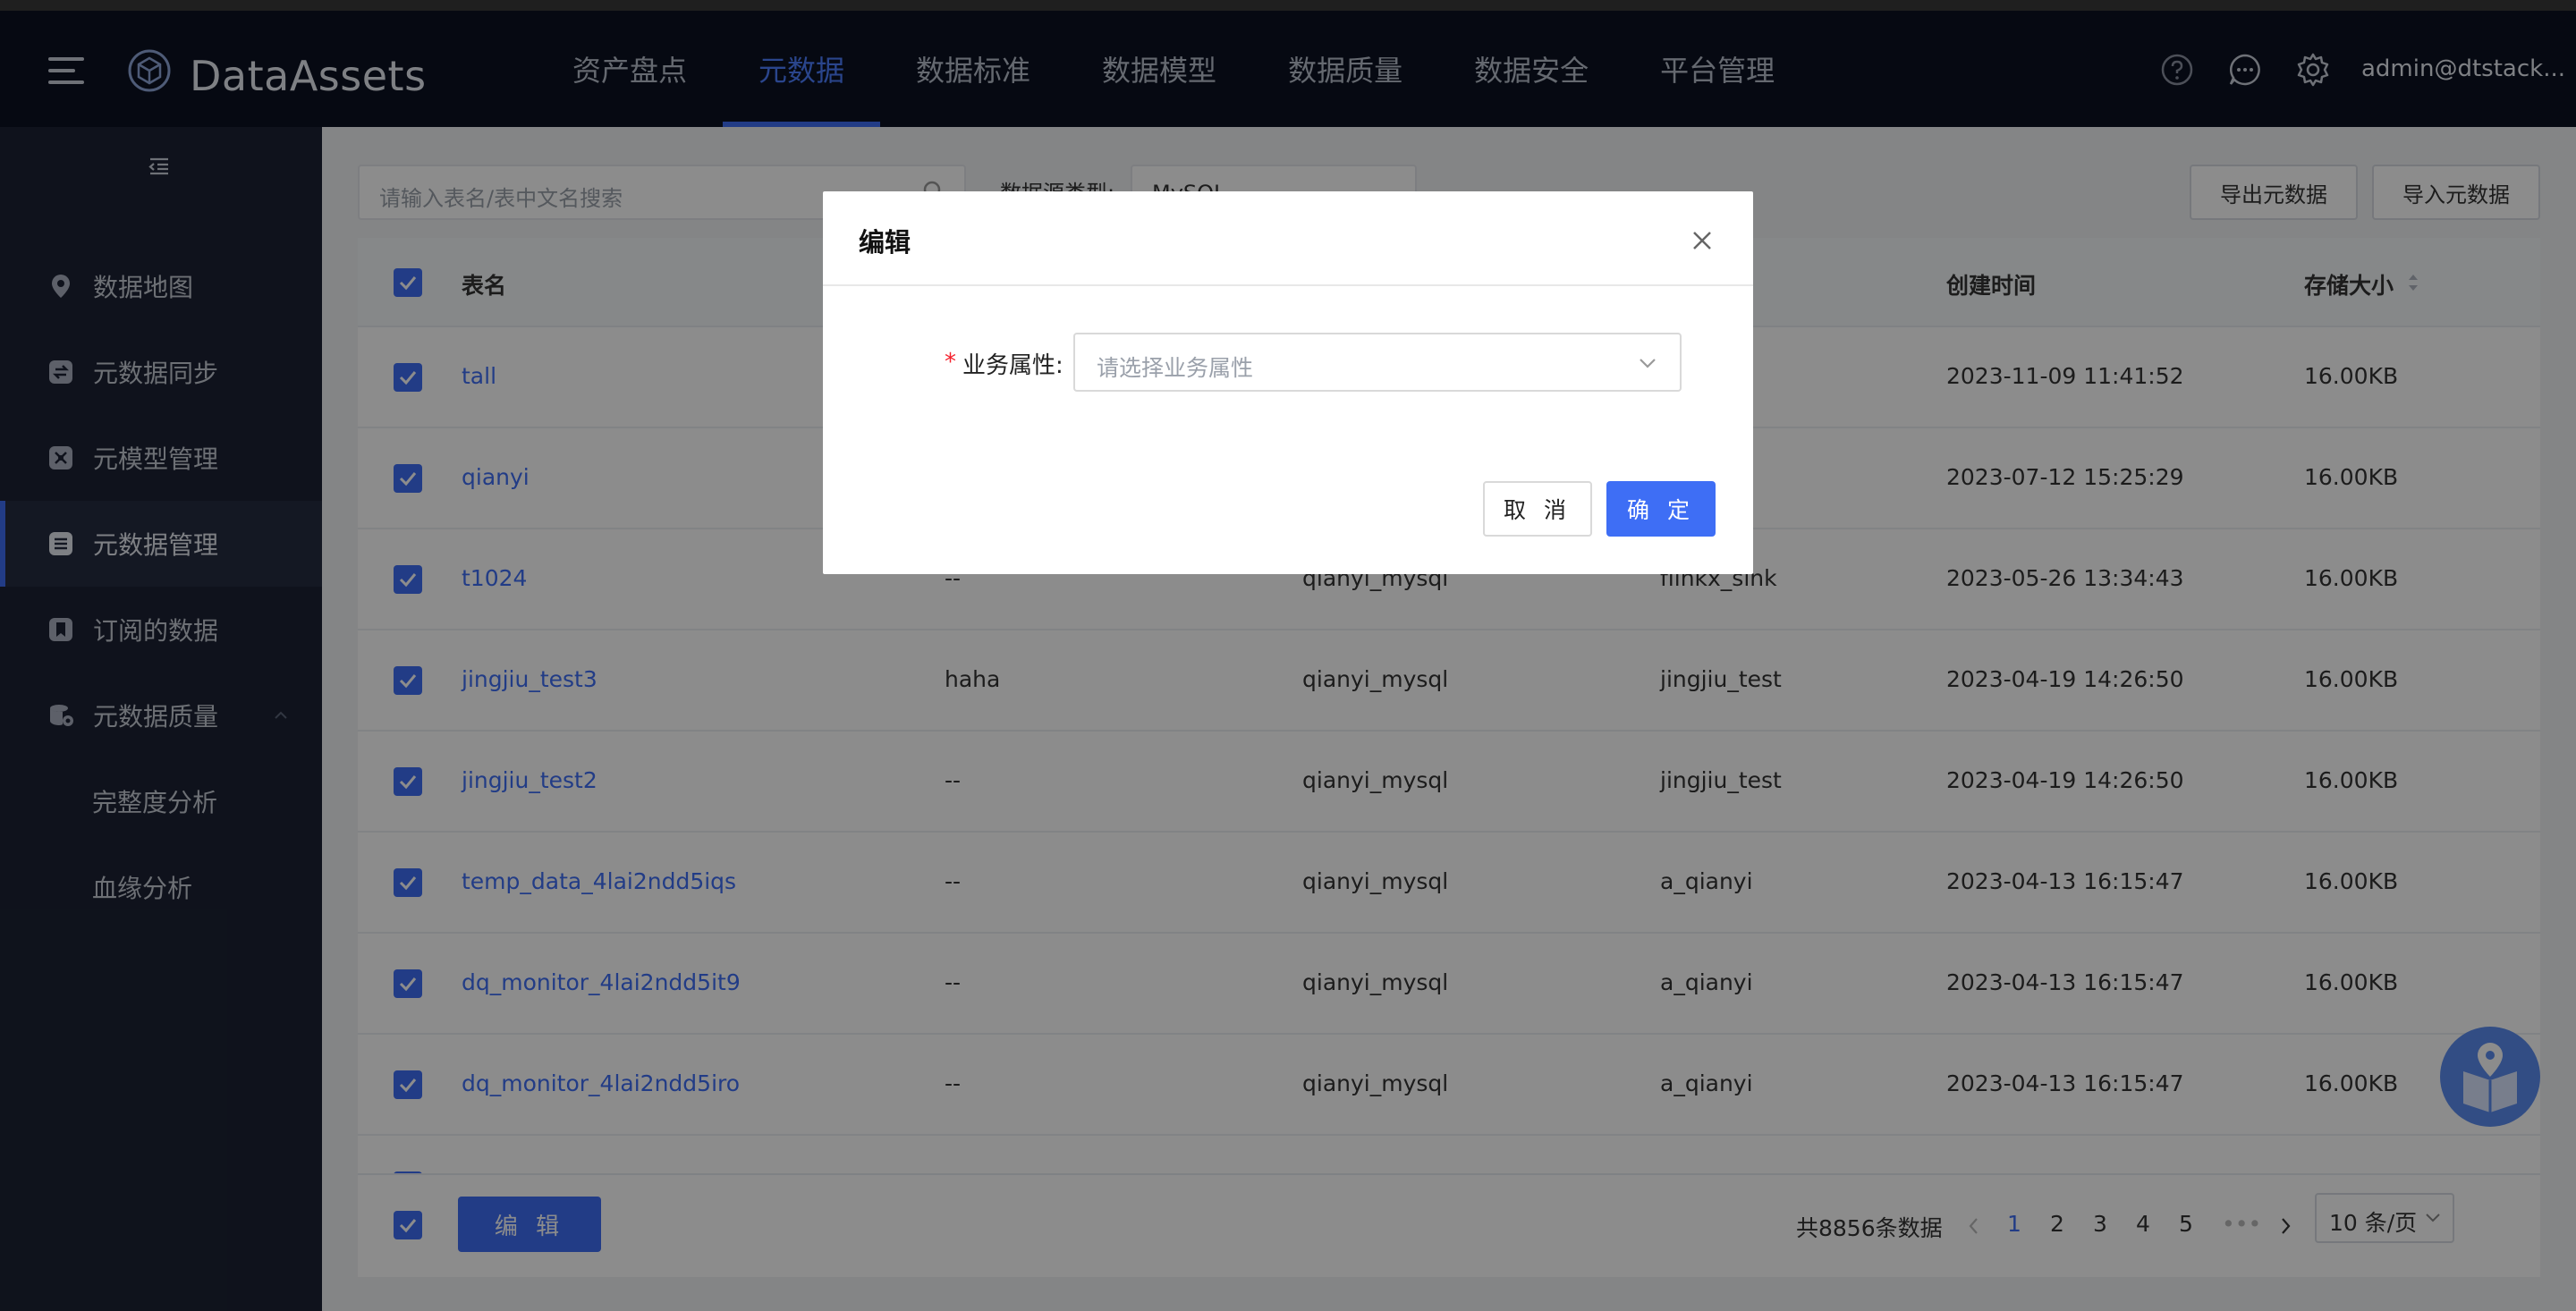 The width and height of the screenshot is (2576, 1311). What do you see at coordinates (1377, 362) in the screenshot?
I see `business-attribute-select: 请选择业务属性` at bounding box center [1377, 362].